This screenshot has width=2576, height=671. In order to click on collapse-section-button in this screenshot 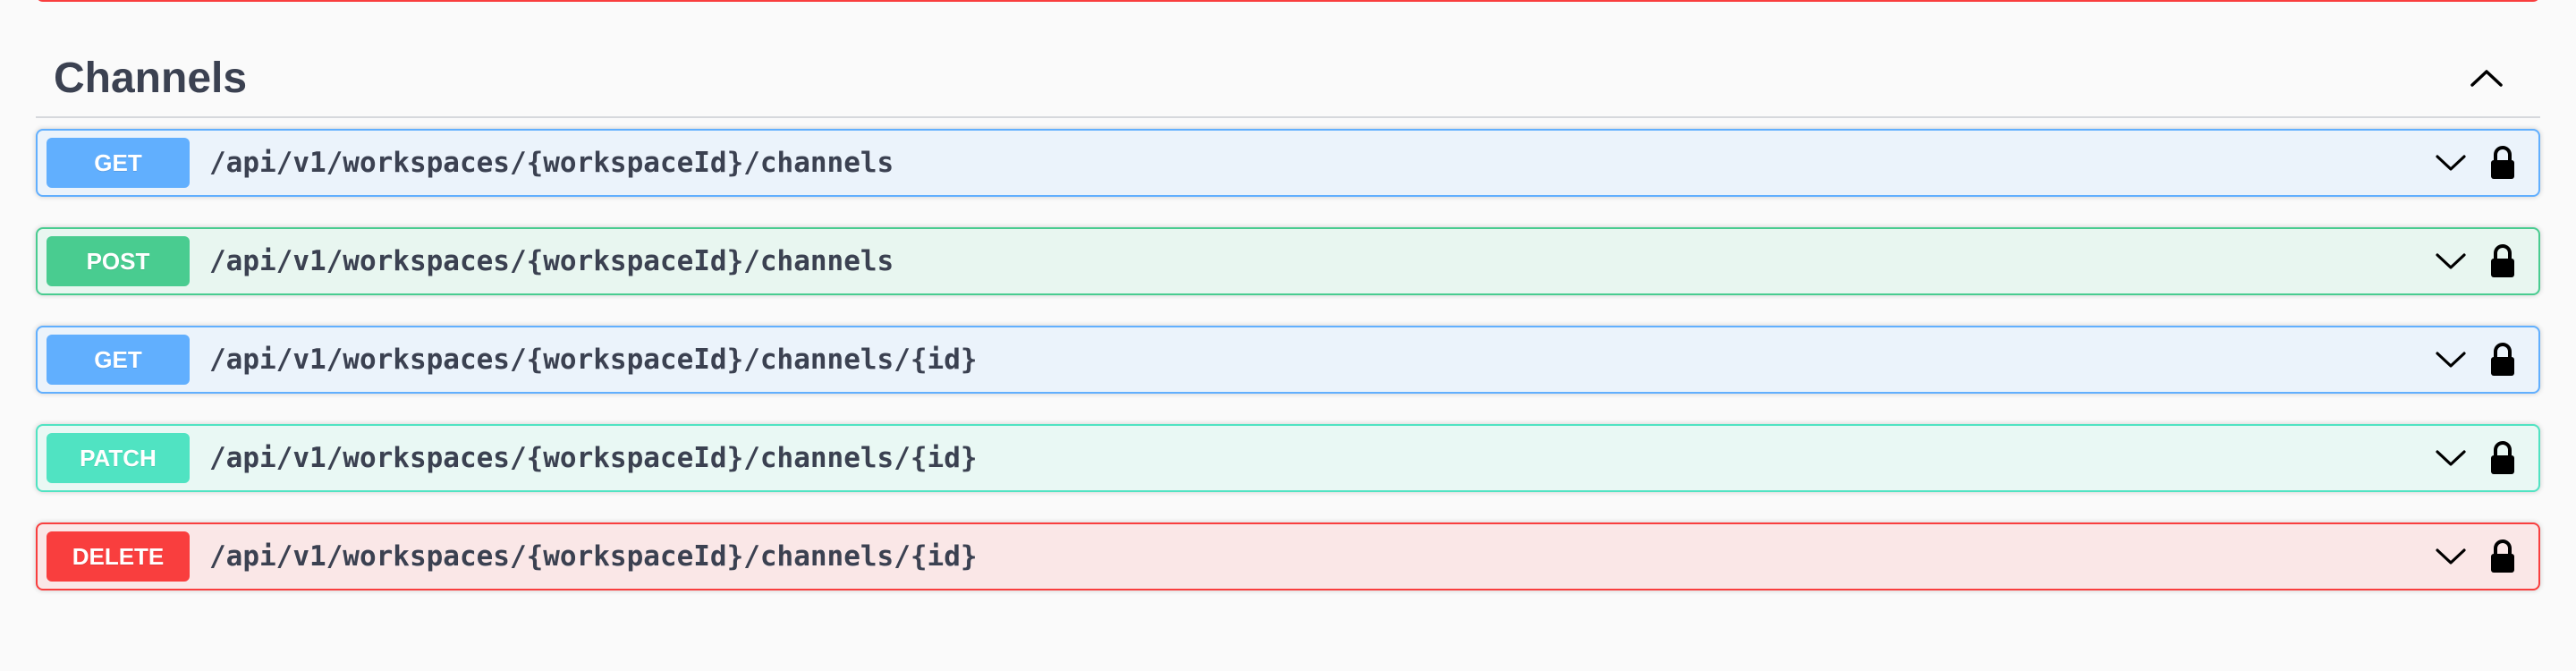, I will do `click(2486, 78)`.